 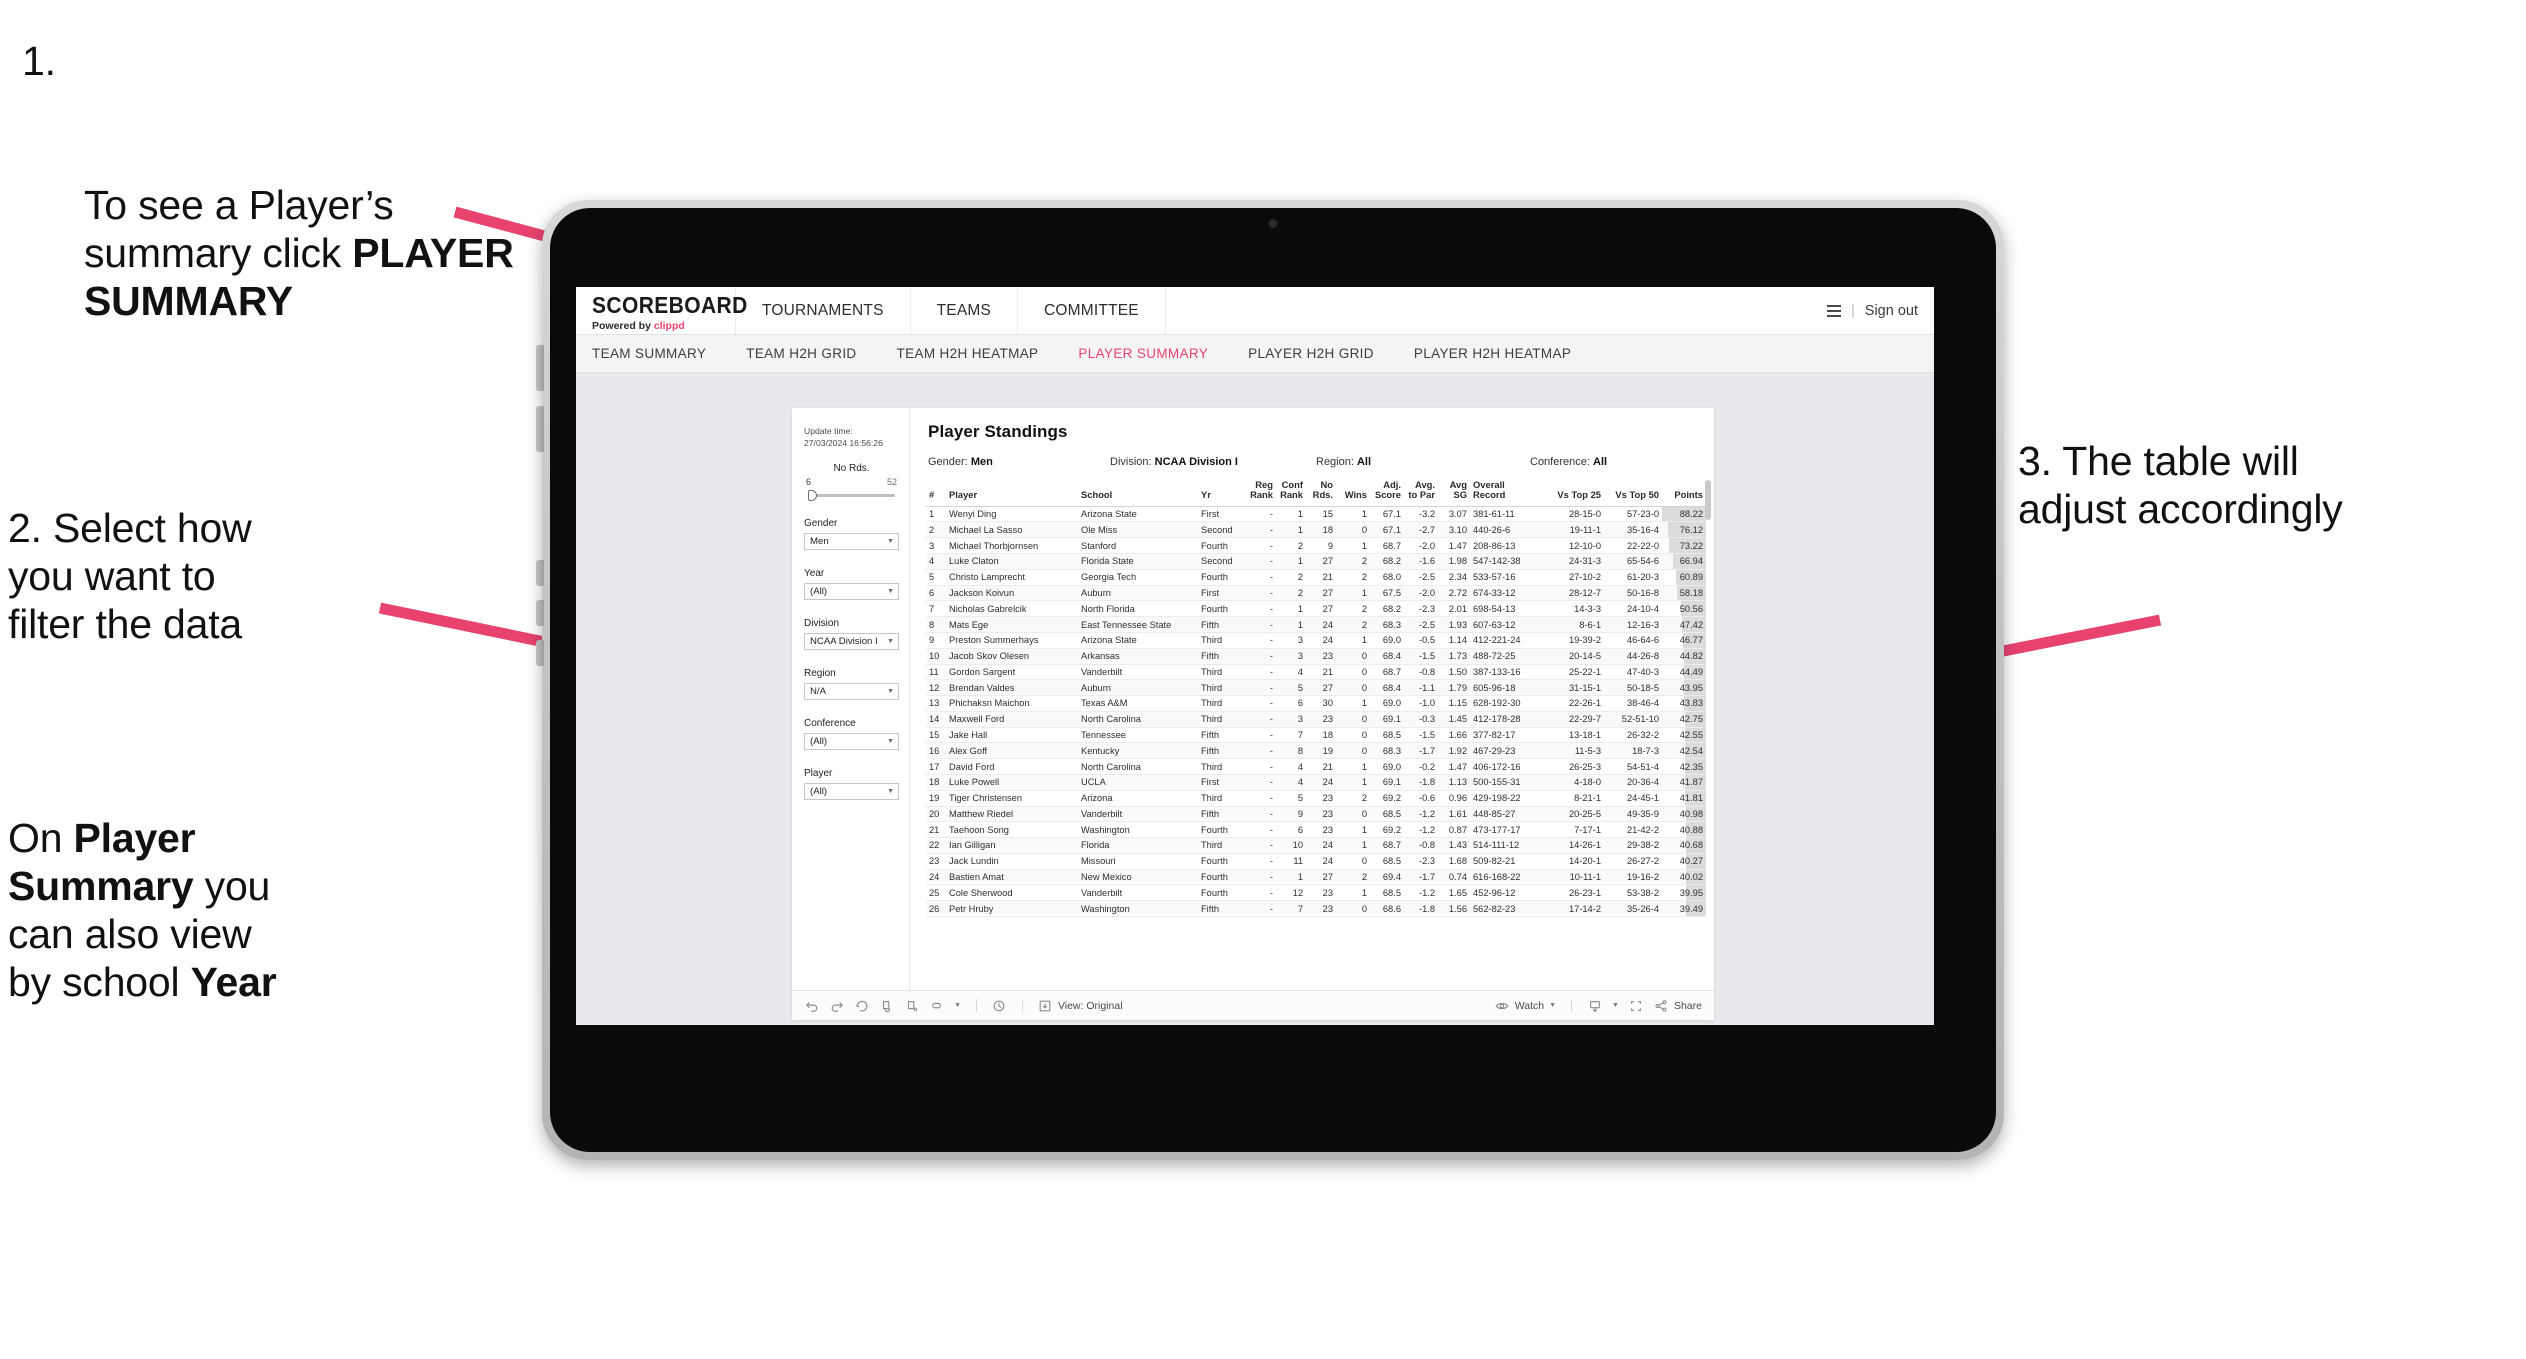 What do you see at coordinates (1321, 492) in the screenshot?
I see `column-header: No Rds.` at bounding box center [1321, 492].